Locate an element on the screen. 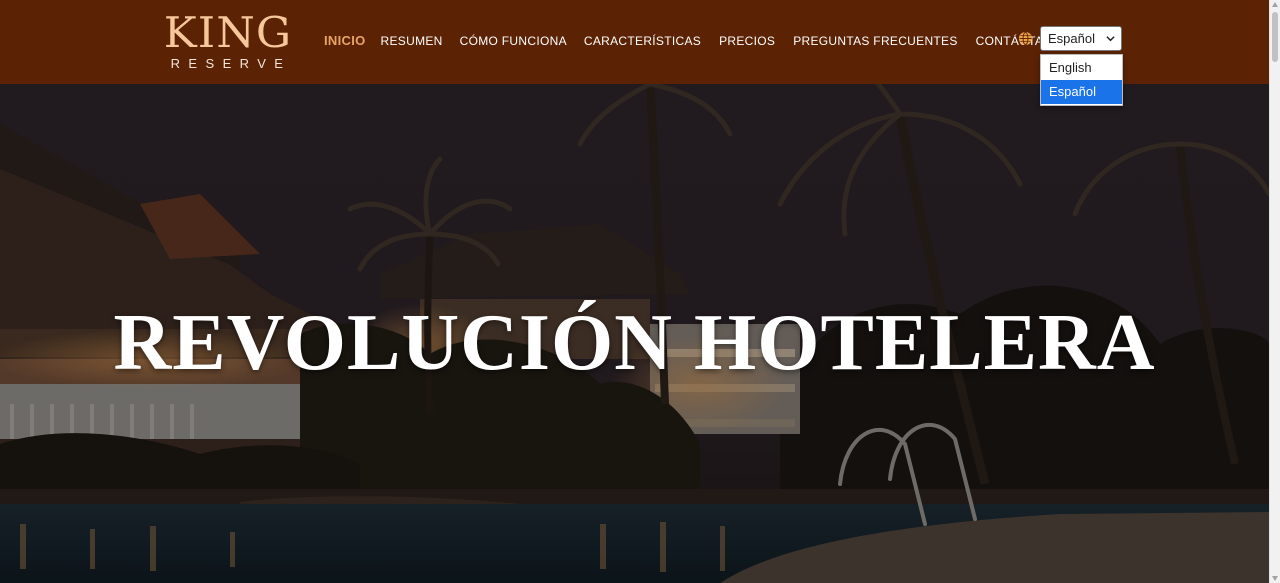  nav-resumen: RESUMEN is located at coordinates (412, 41).